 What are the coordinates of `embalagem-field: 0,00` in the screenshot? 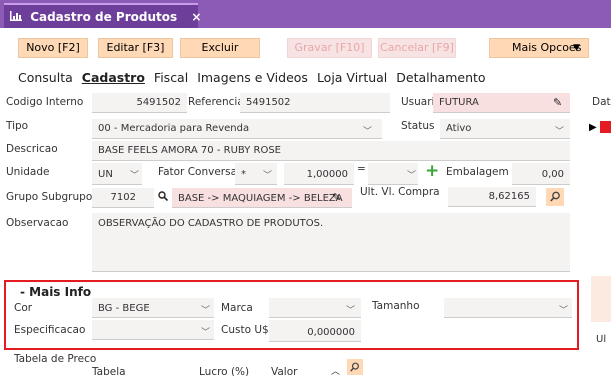 It's located at (541, 174).